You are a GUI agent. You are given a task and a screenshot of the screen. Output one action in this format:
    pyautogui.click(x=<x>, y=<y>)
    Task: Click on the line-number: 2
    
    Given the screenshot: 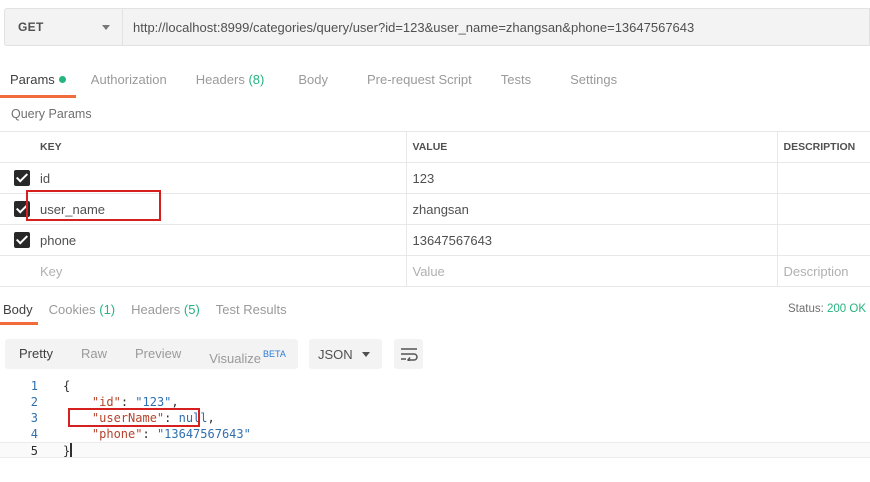 What is the action you would take?
    pyautogui.click(x=34, y=402)
    